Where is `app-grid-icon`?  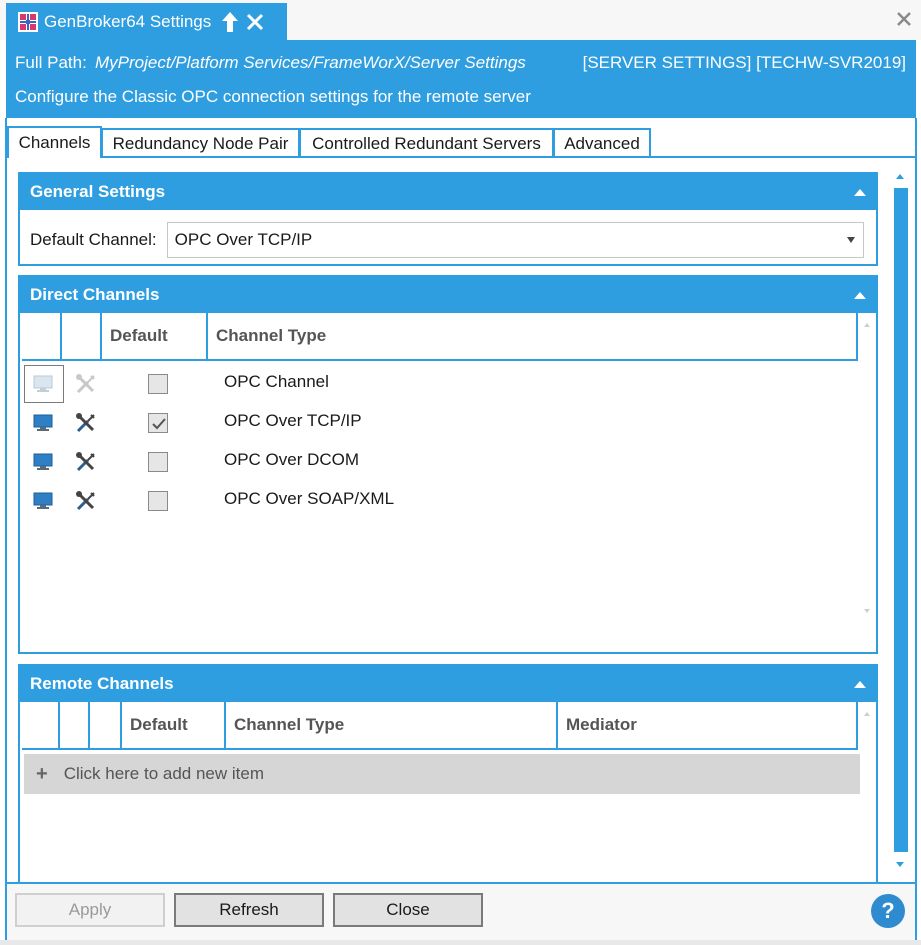
app-grid-icon is located at coordinates (28, 21).